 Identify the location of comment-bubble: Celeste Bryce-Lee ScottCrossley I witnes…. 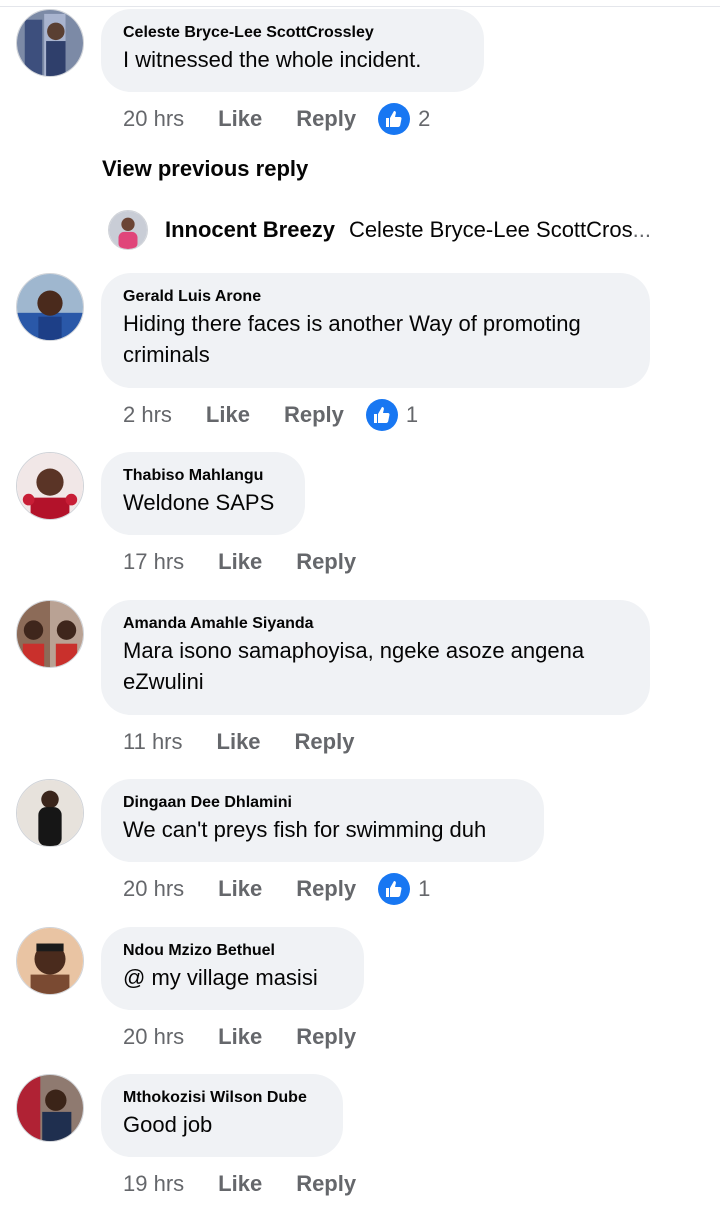
(292, 50).